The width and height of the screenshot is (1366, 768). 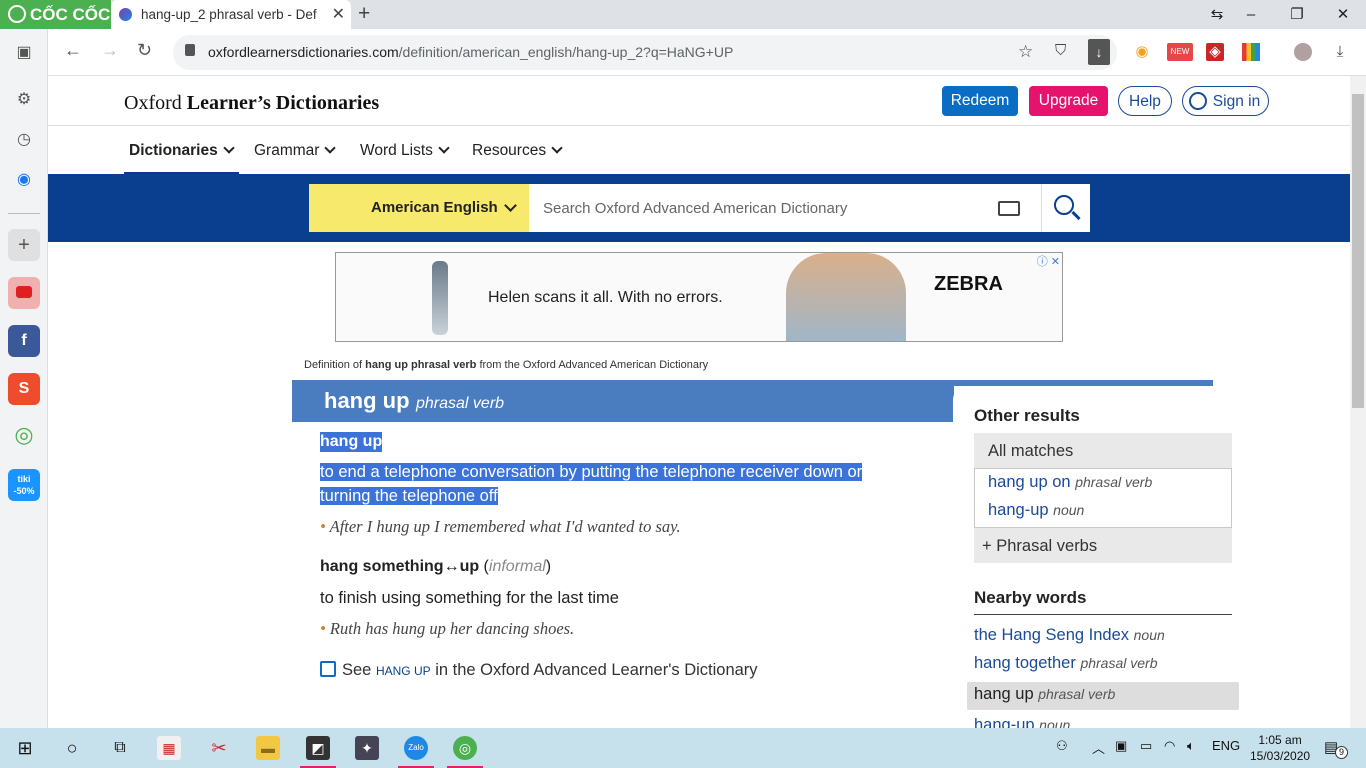 I want to click on nearby-item-current: hang up phrasal verb, so click(x=1044, y=694).